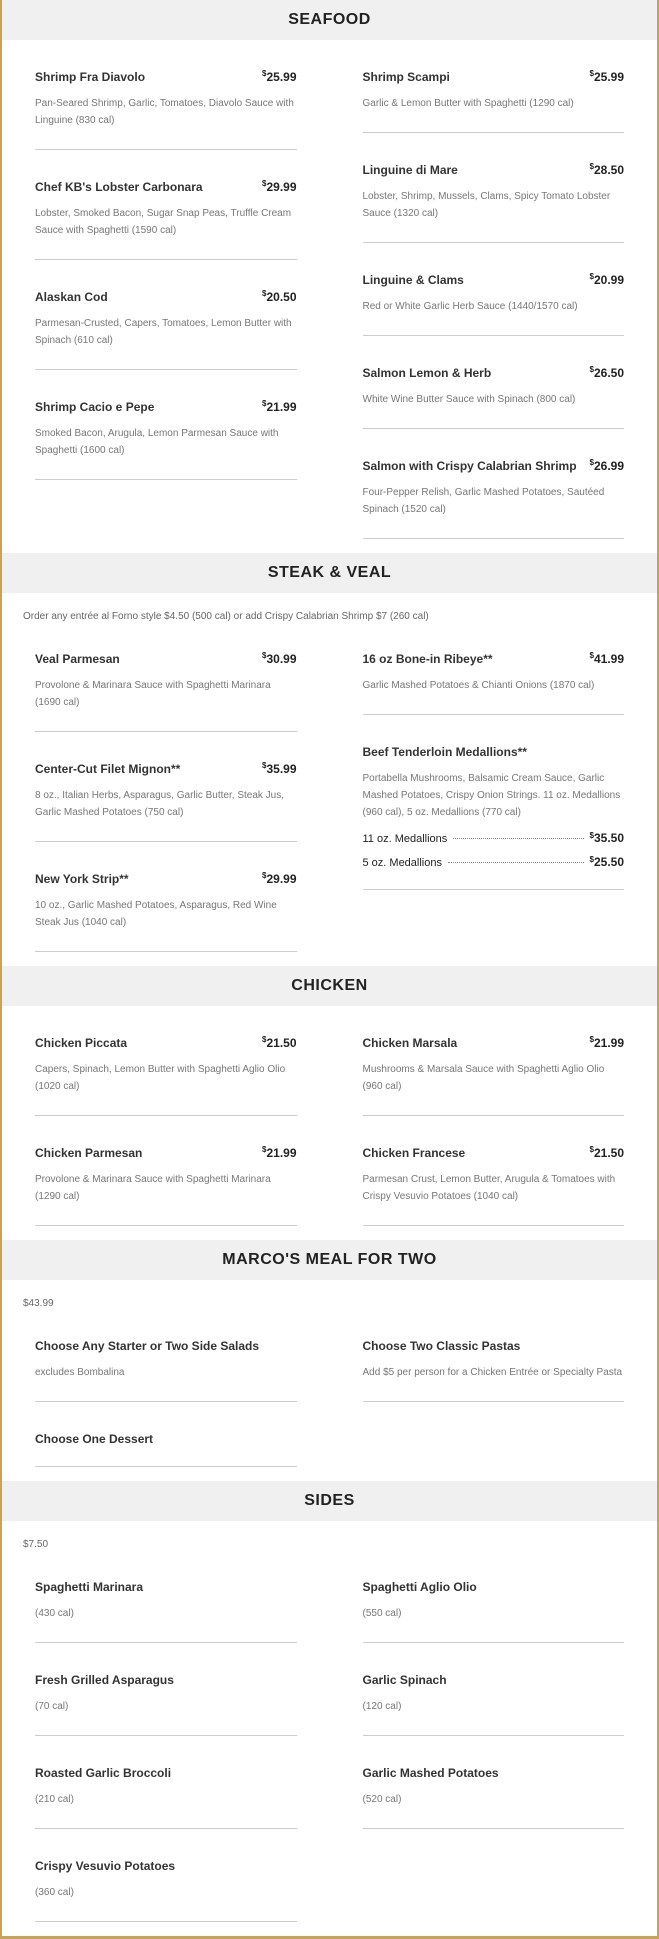  Describe the element at coordinates (493, 76) in the screenshot. I see `menu-item-header: Shrimp Scampi $25.99` at that location.